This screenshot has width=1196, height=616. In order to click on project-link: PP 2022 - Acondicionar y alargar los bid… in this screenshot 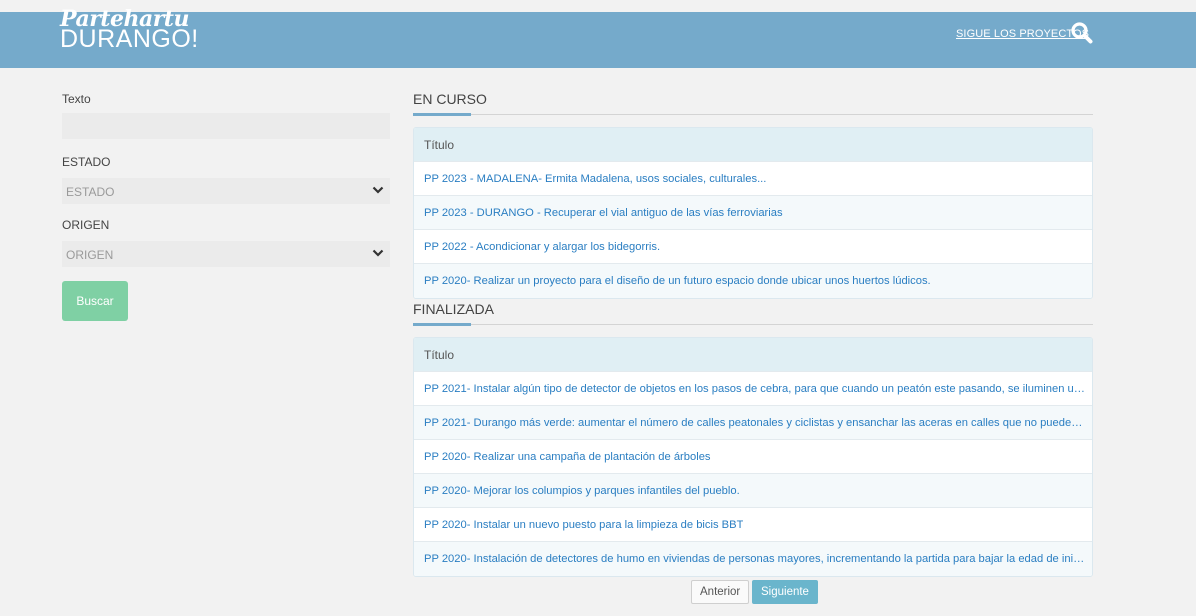, I will do `click(542, 247)`.